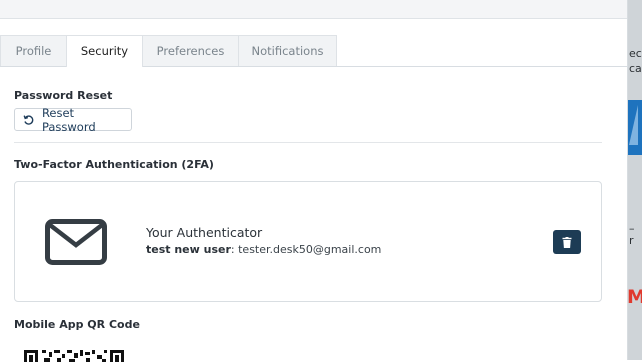  What do you see at coordinates (190, 50) in the screenshot?
I see `tab-preferences: Preferences` at bounding box center [190, 50].